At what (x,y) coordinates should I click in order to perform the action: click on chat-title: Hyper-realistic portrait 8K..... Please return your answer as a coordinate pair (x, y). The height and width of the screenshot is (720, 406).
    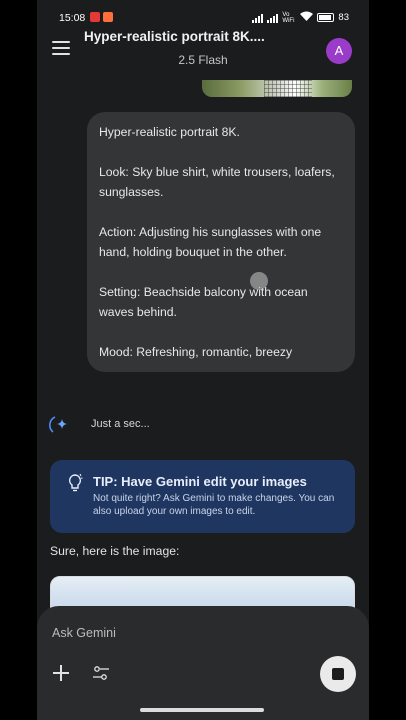
    Looking at the image, I should click on (200, 36).